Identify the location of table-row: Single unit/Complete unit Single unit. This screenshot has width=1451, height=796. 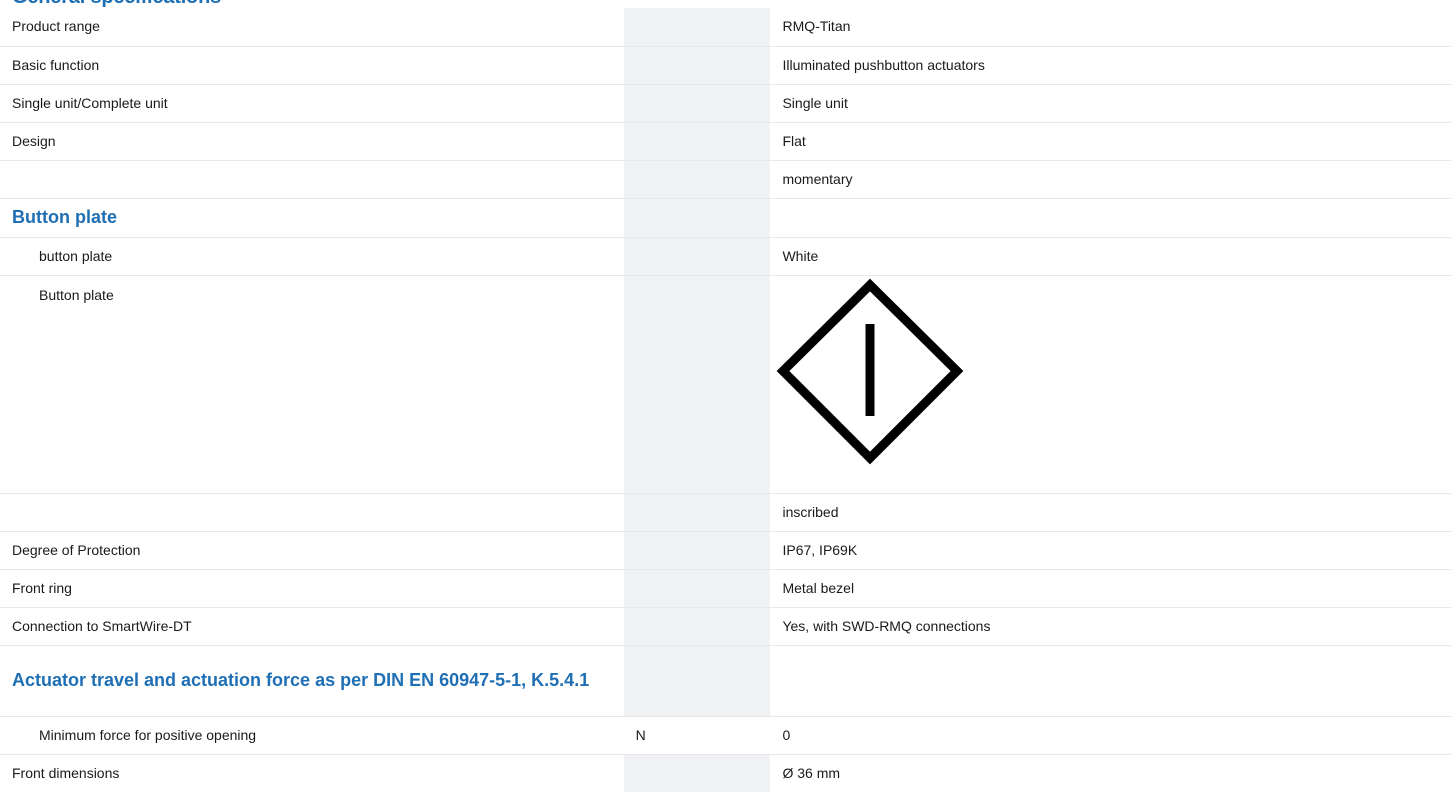
(725, 103).